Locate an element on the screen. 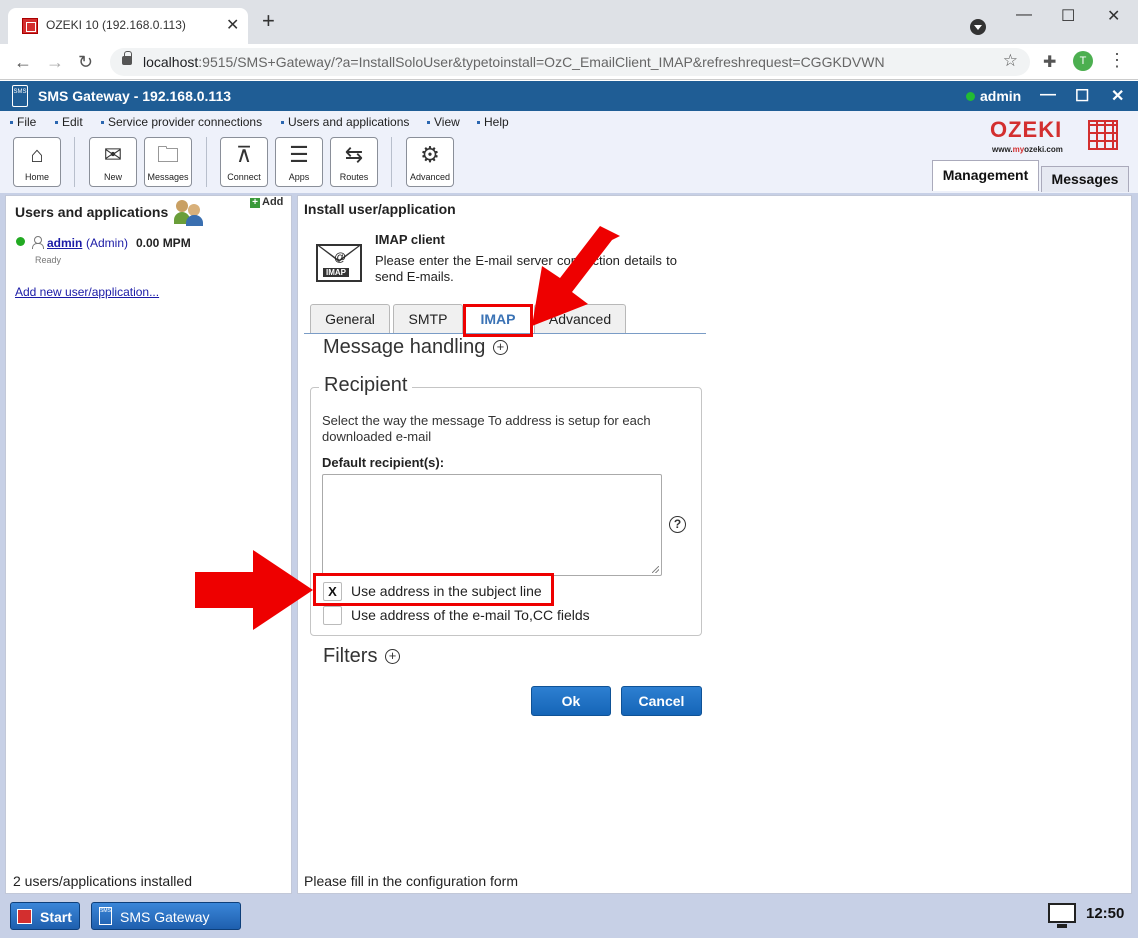 Image resolution: width=1138 pixels, height=938 pixels. sms-gateway-task-button: SMS SMS Gateway is located at coordinates (166, 916).